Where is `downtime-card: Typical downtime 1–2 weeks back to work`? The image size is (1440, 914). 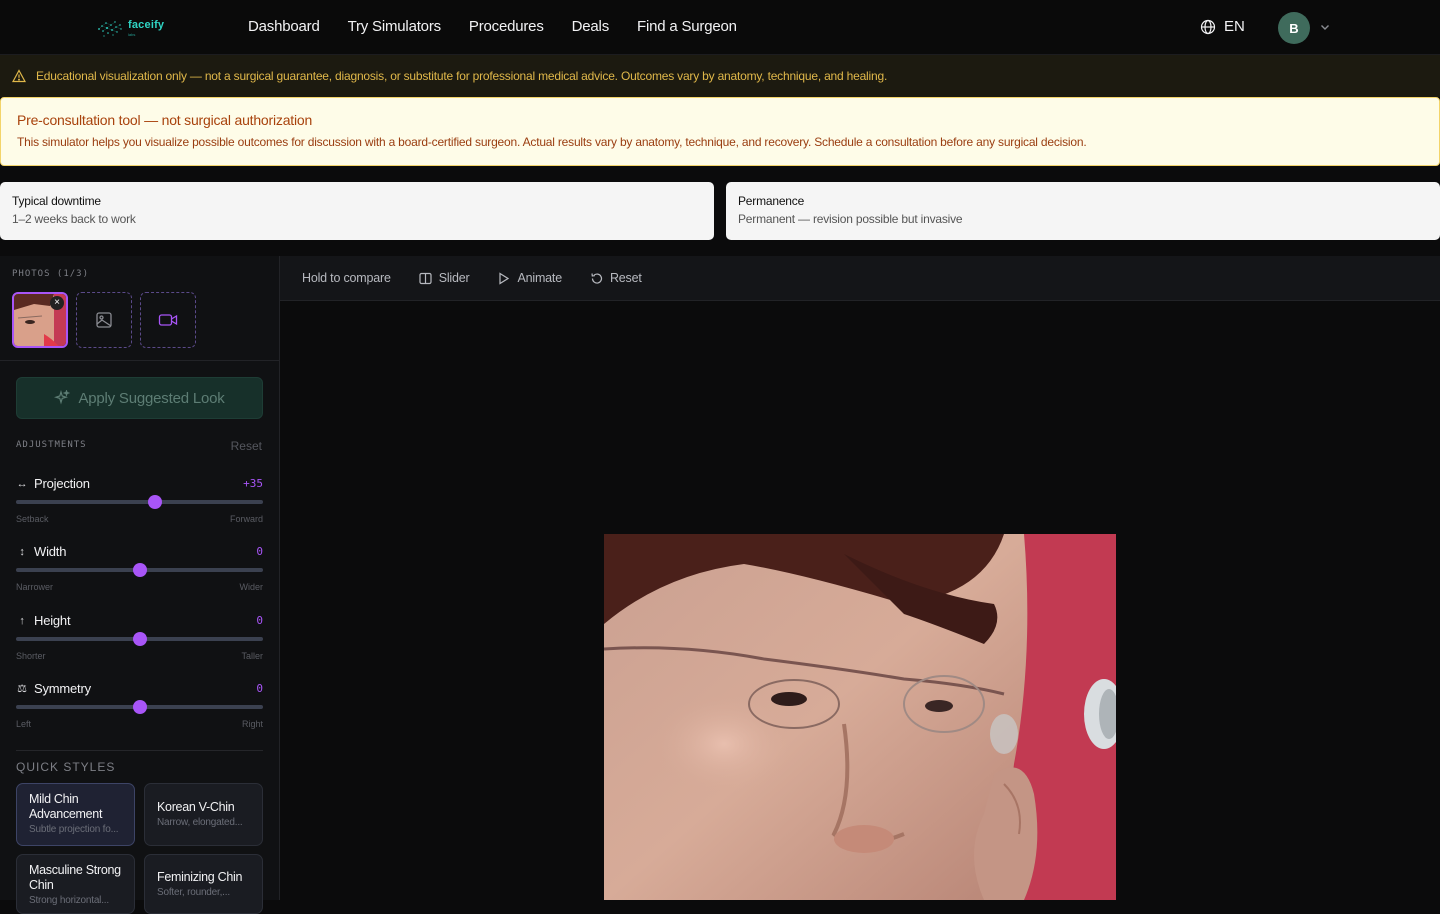
downtime-card: Typical downtime 1–2 weeks back to work is located at coordinates (357, 211).